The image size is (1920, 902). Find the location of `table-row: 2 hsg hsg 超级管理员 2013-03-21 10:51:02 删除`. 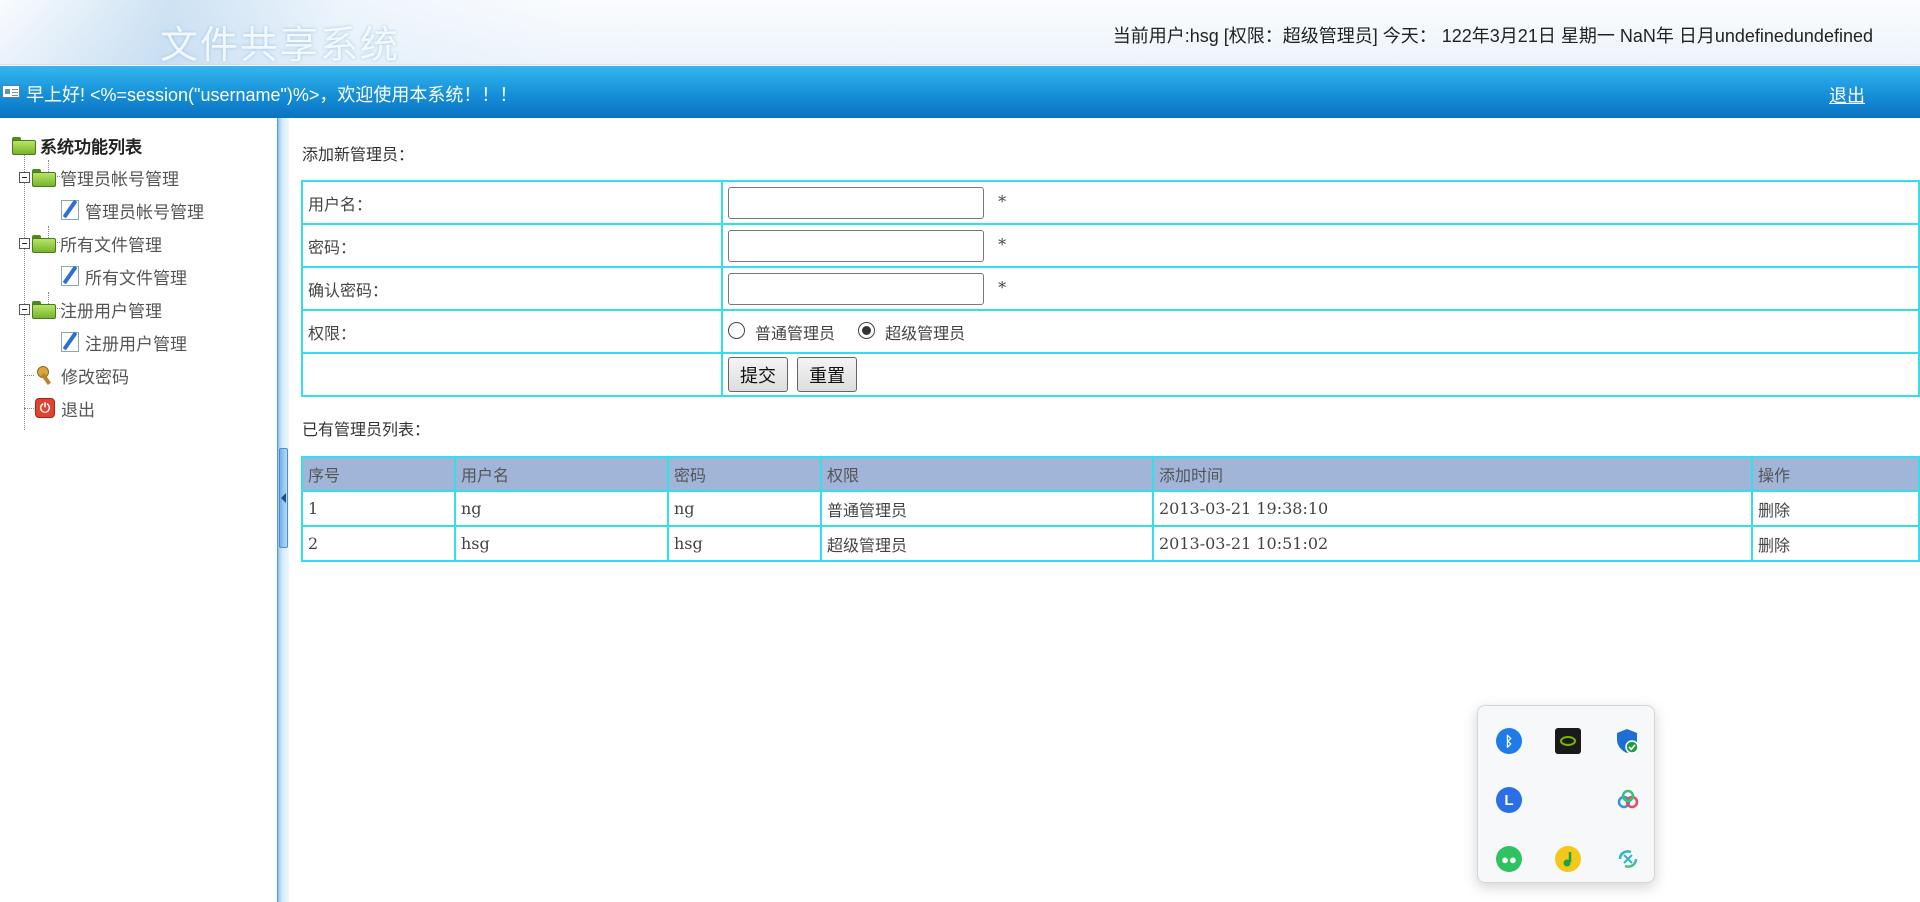

table-row: 2 hsg hsg 超级管理员 2013-03-21 10:51:02 删除 is located at coordinates (1110, 543).